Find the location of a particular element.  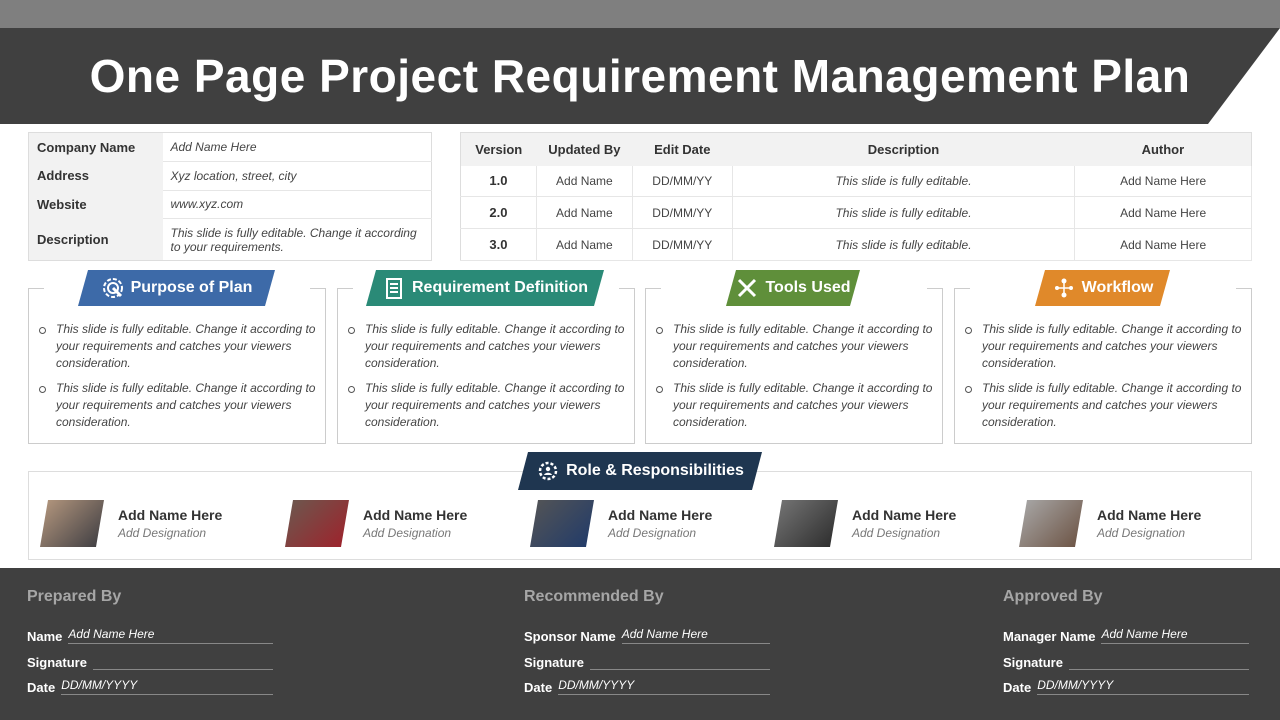

checklist-icon is located at coordinates (394, 288).